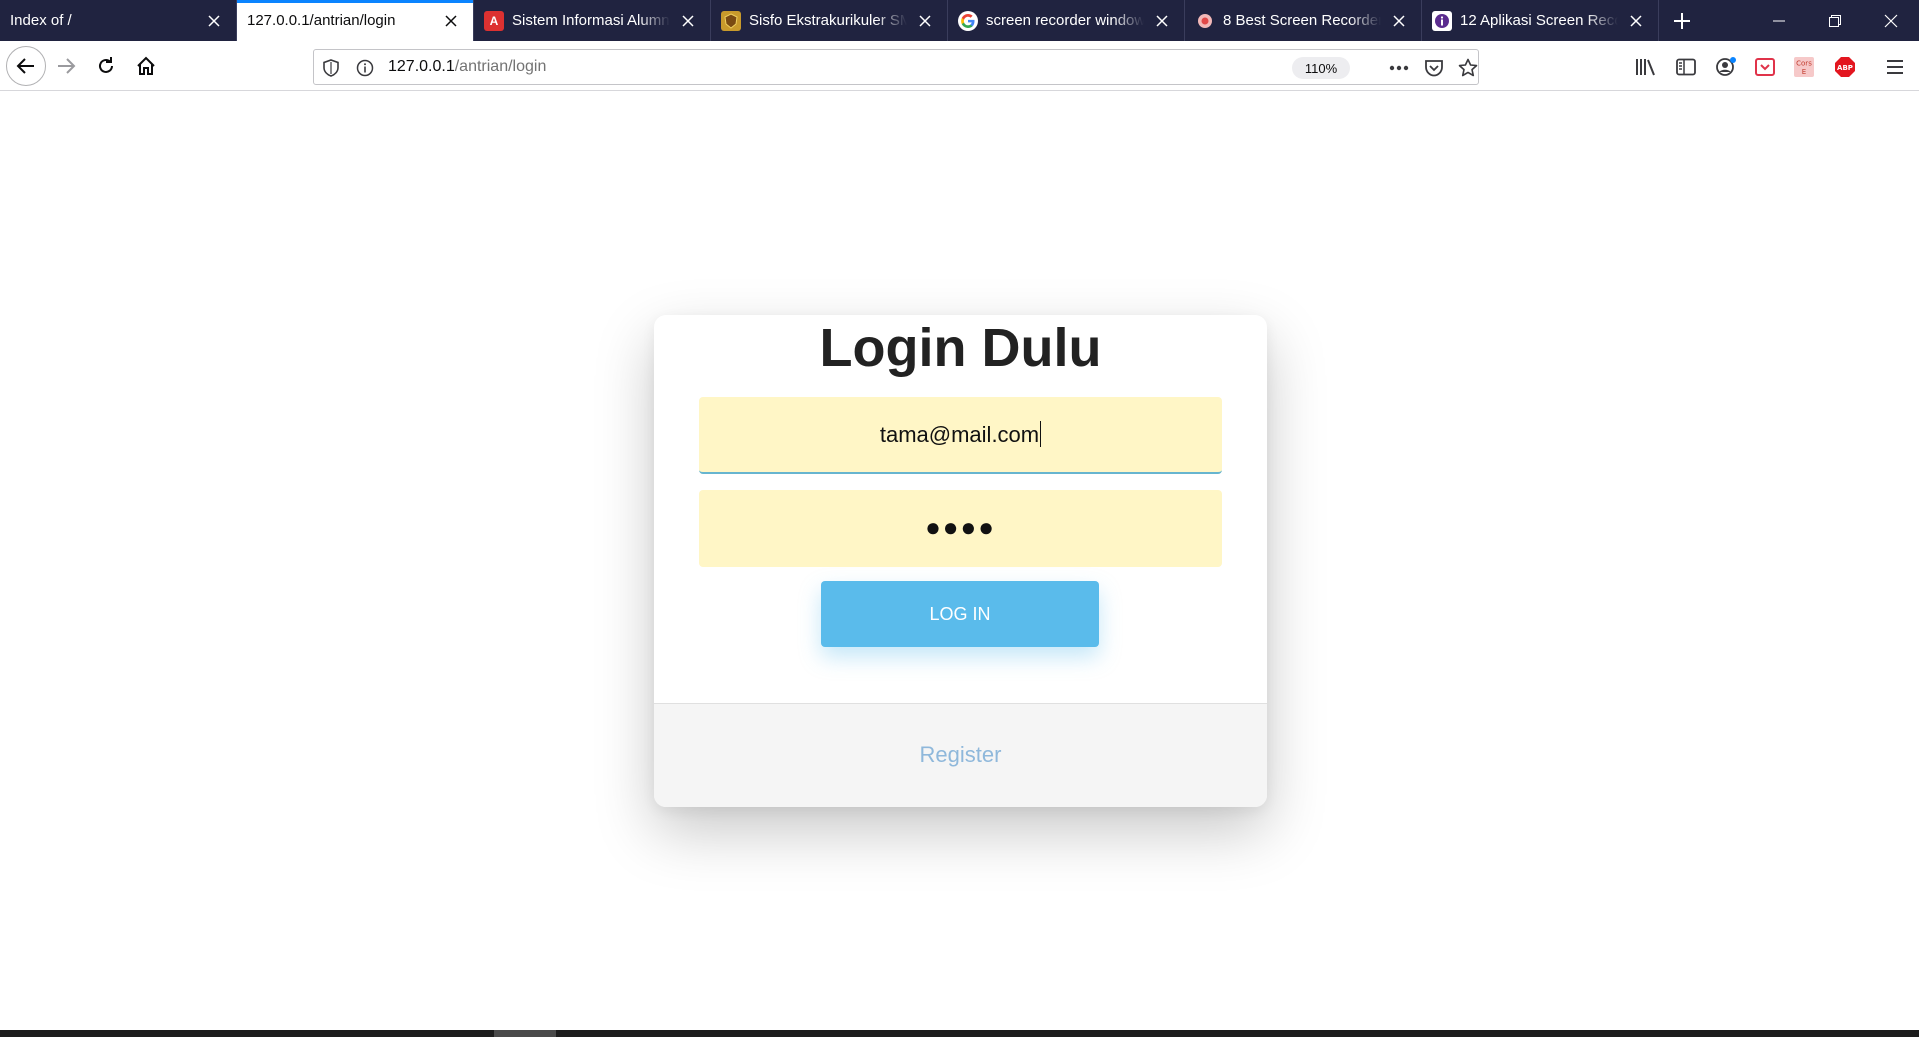  I want to click on home-button, so click(146, 66).